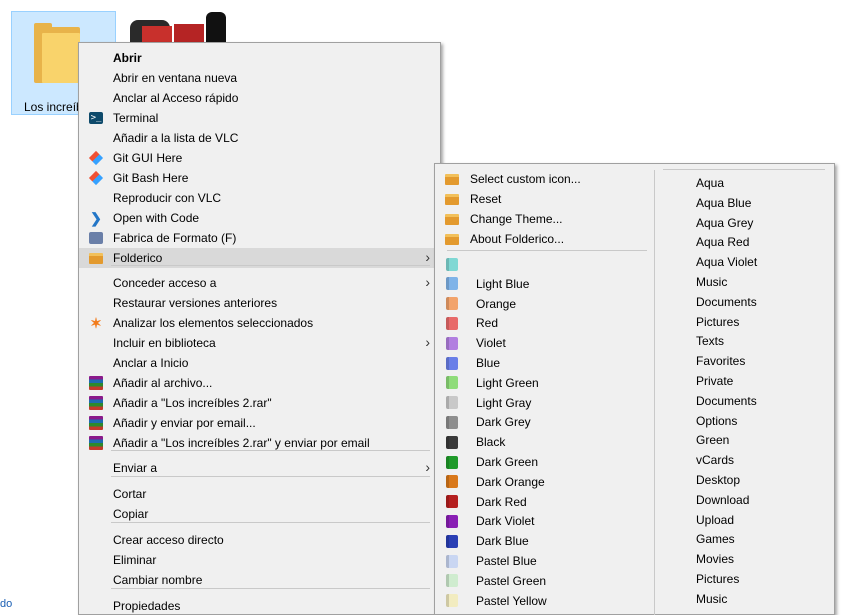 The width and height of the screenshot is (864, 615). I want to click on theme-option-aqua-violet: Aqua Violet, so click(726, 262).